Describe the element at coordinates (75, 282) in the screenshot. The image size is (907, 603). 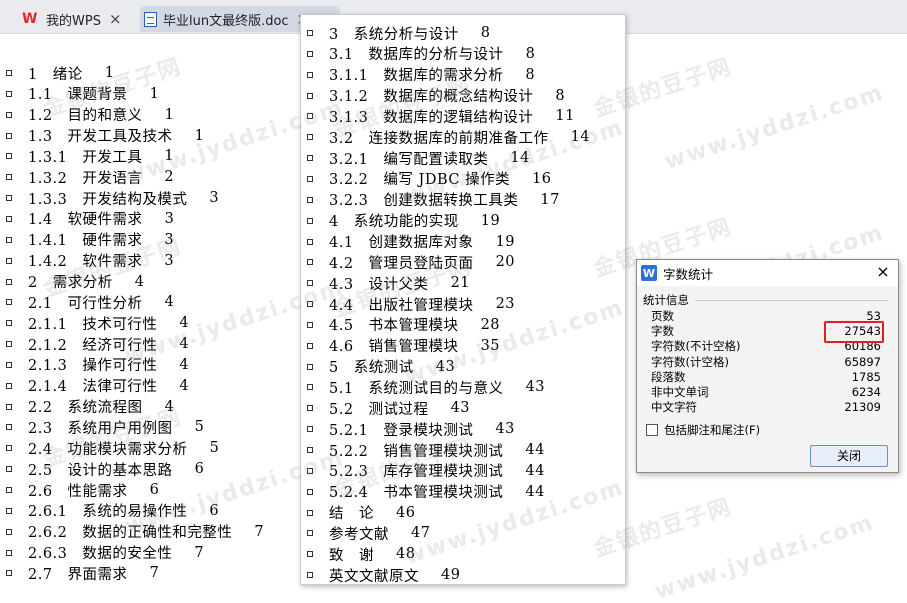
I see `toc-entry: 2 需求分析 4` at that location.